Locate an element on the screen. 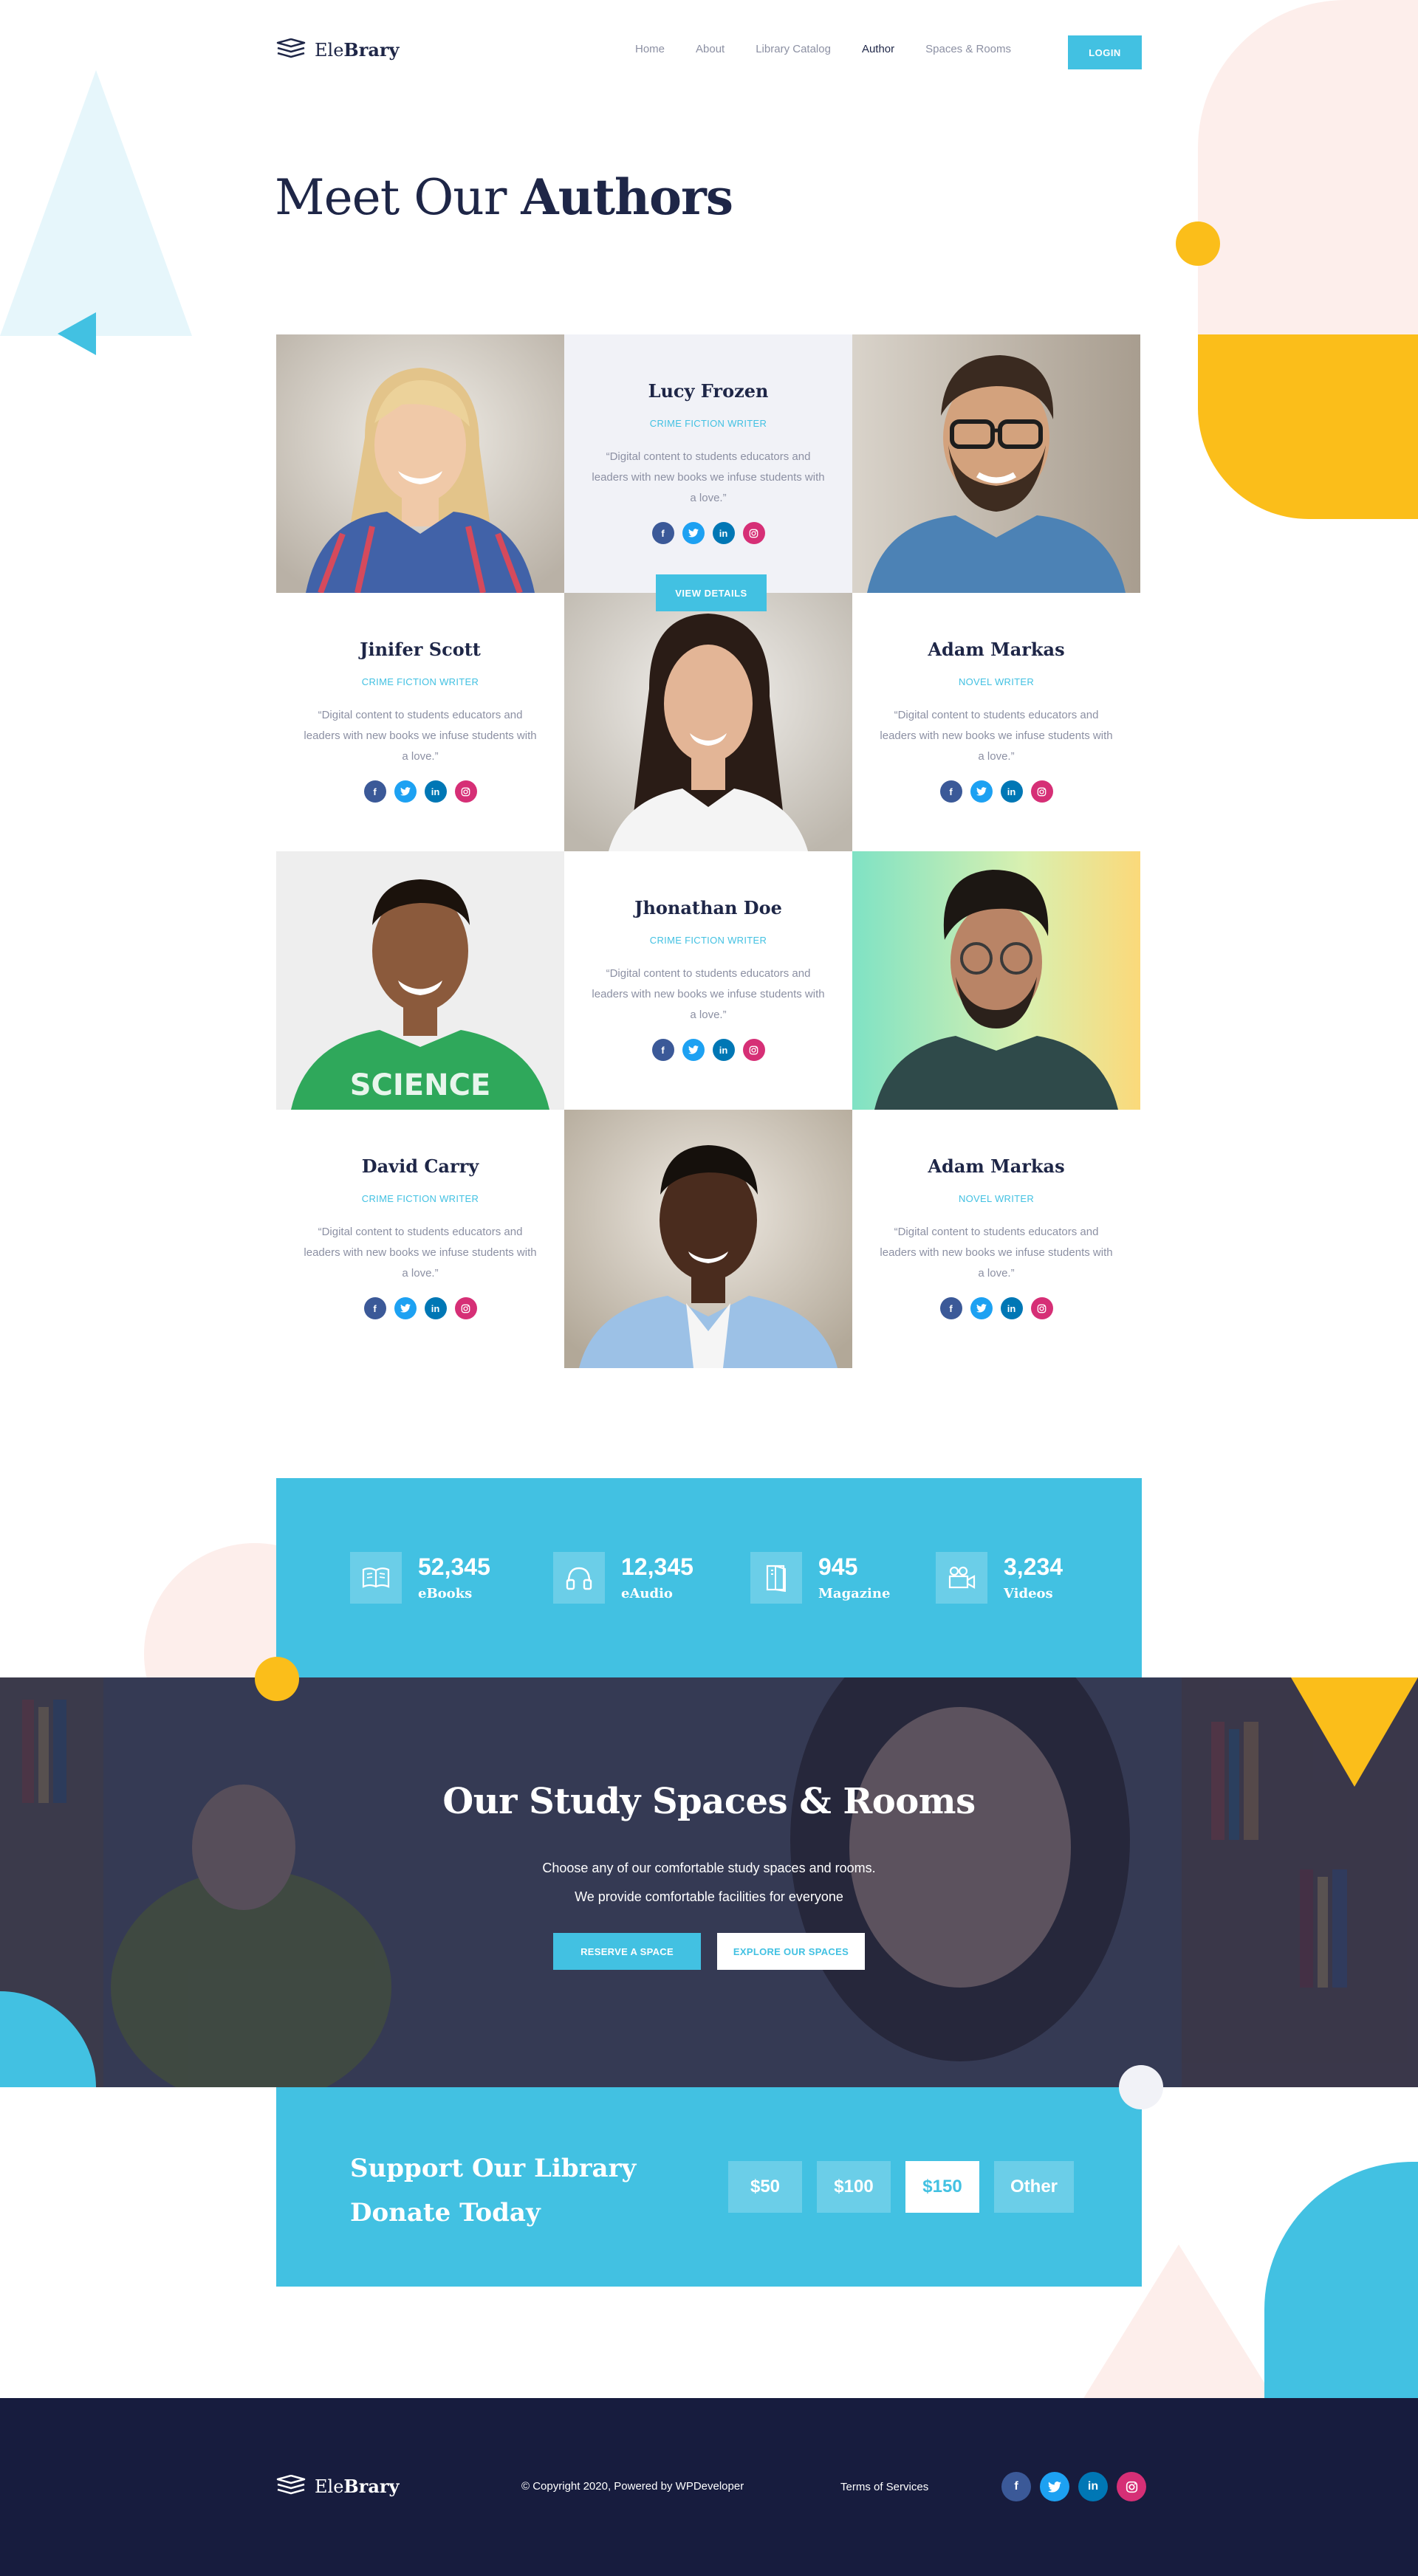 Image resolution: width=1418 pixels, height=2576 pixels. stat-magazine: 945 Magazine is located at coordinates (843, 1578).